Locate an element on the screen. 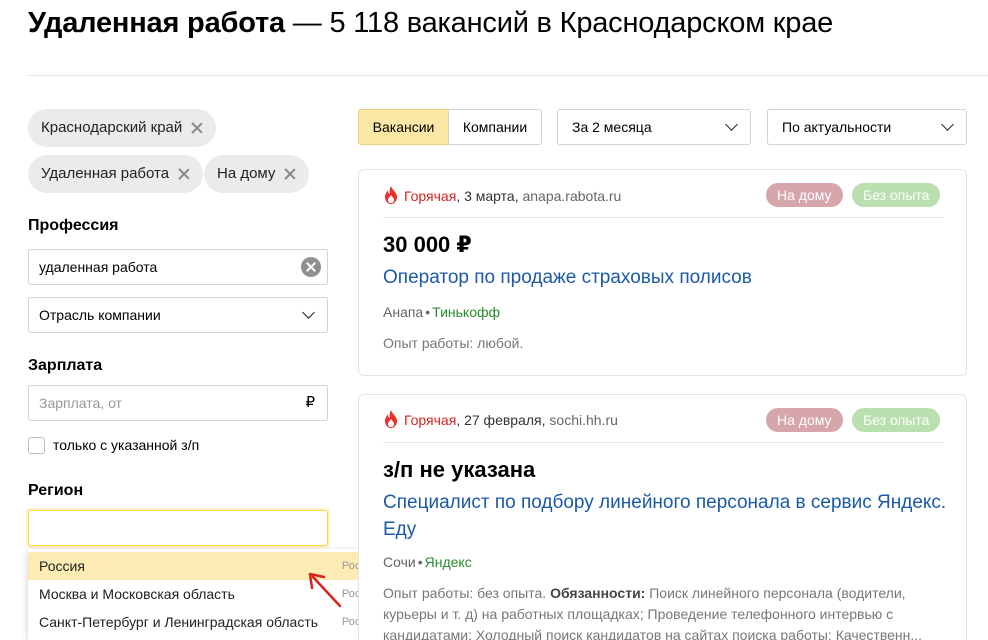 This screenshot has height=640, width=988. vacancy-experience: Опыт работы: любой. is located at coordinates (453, 343).